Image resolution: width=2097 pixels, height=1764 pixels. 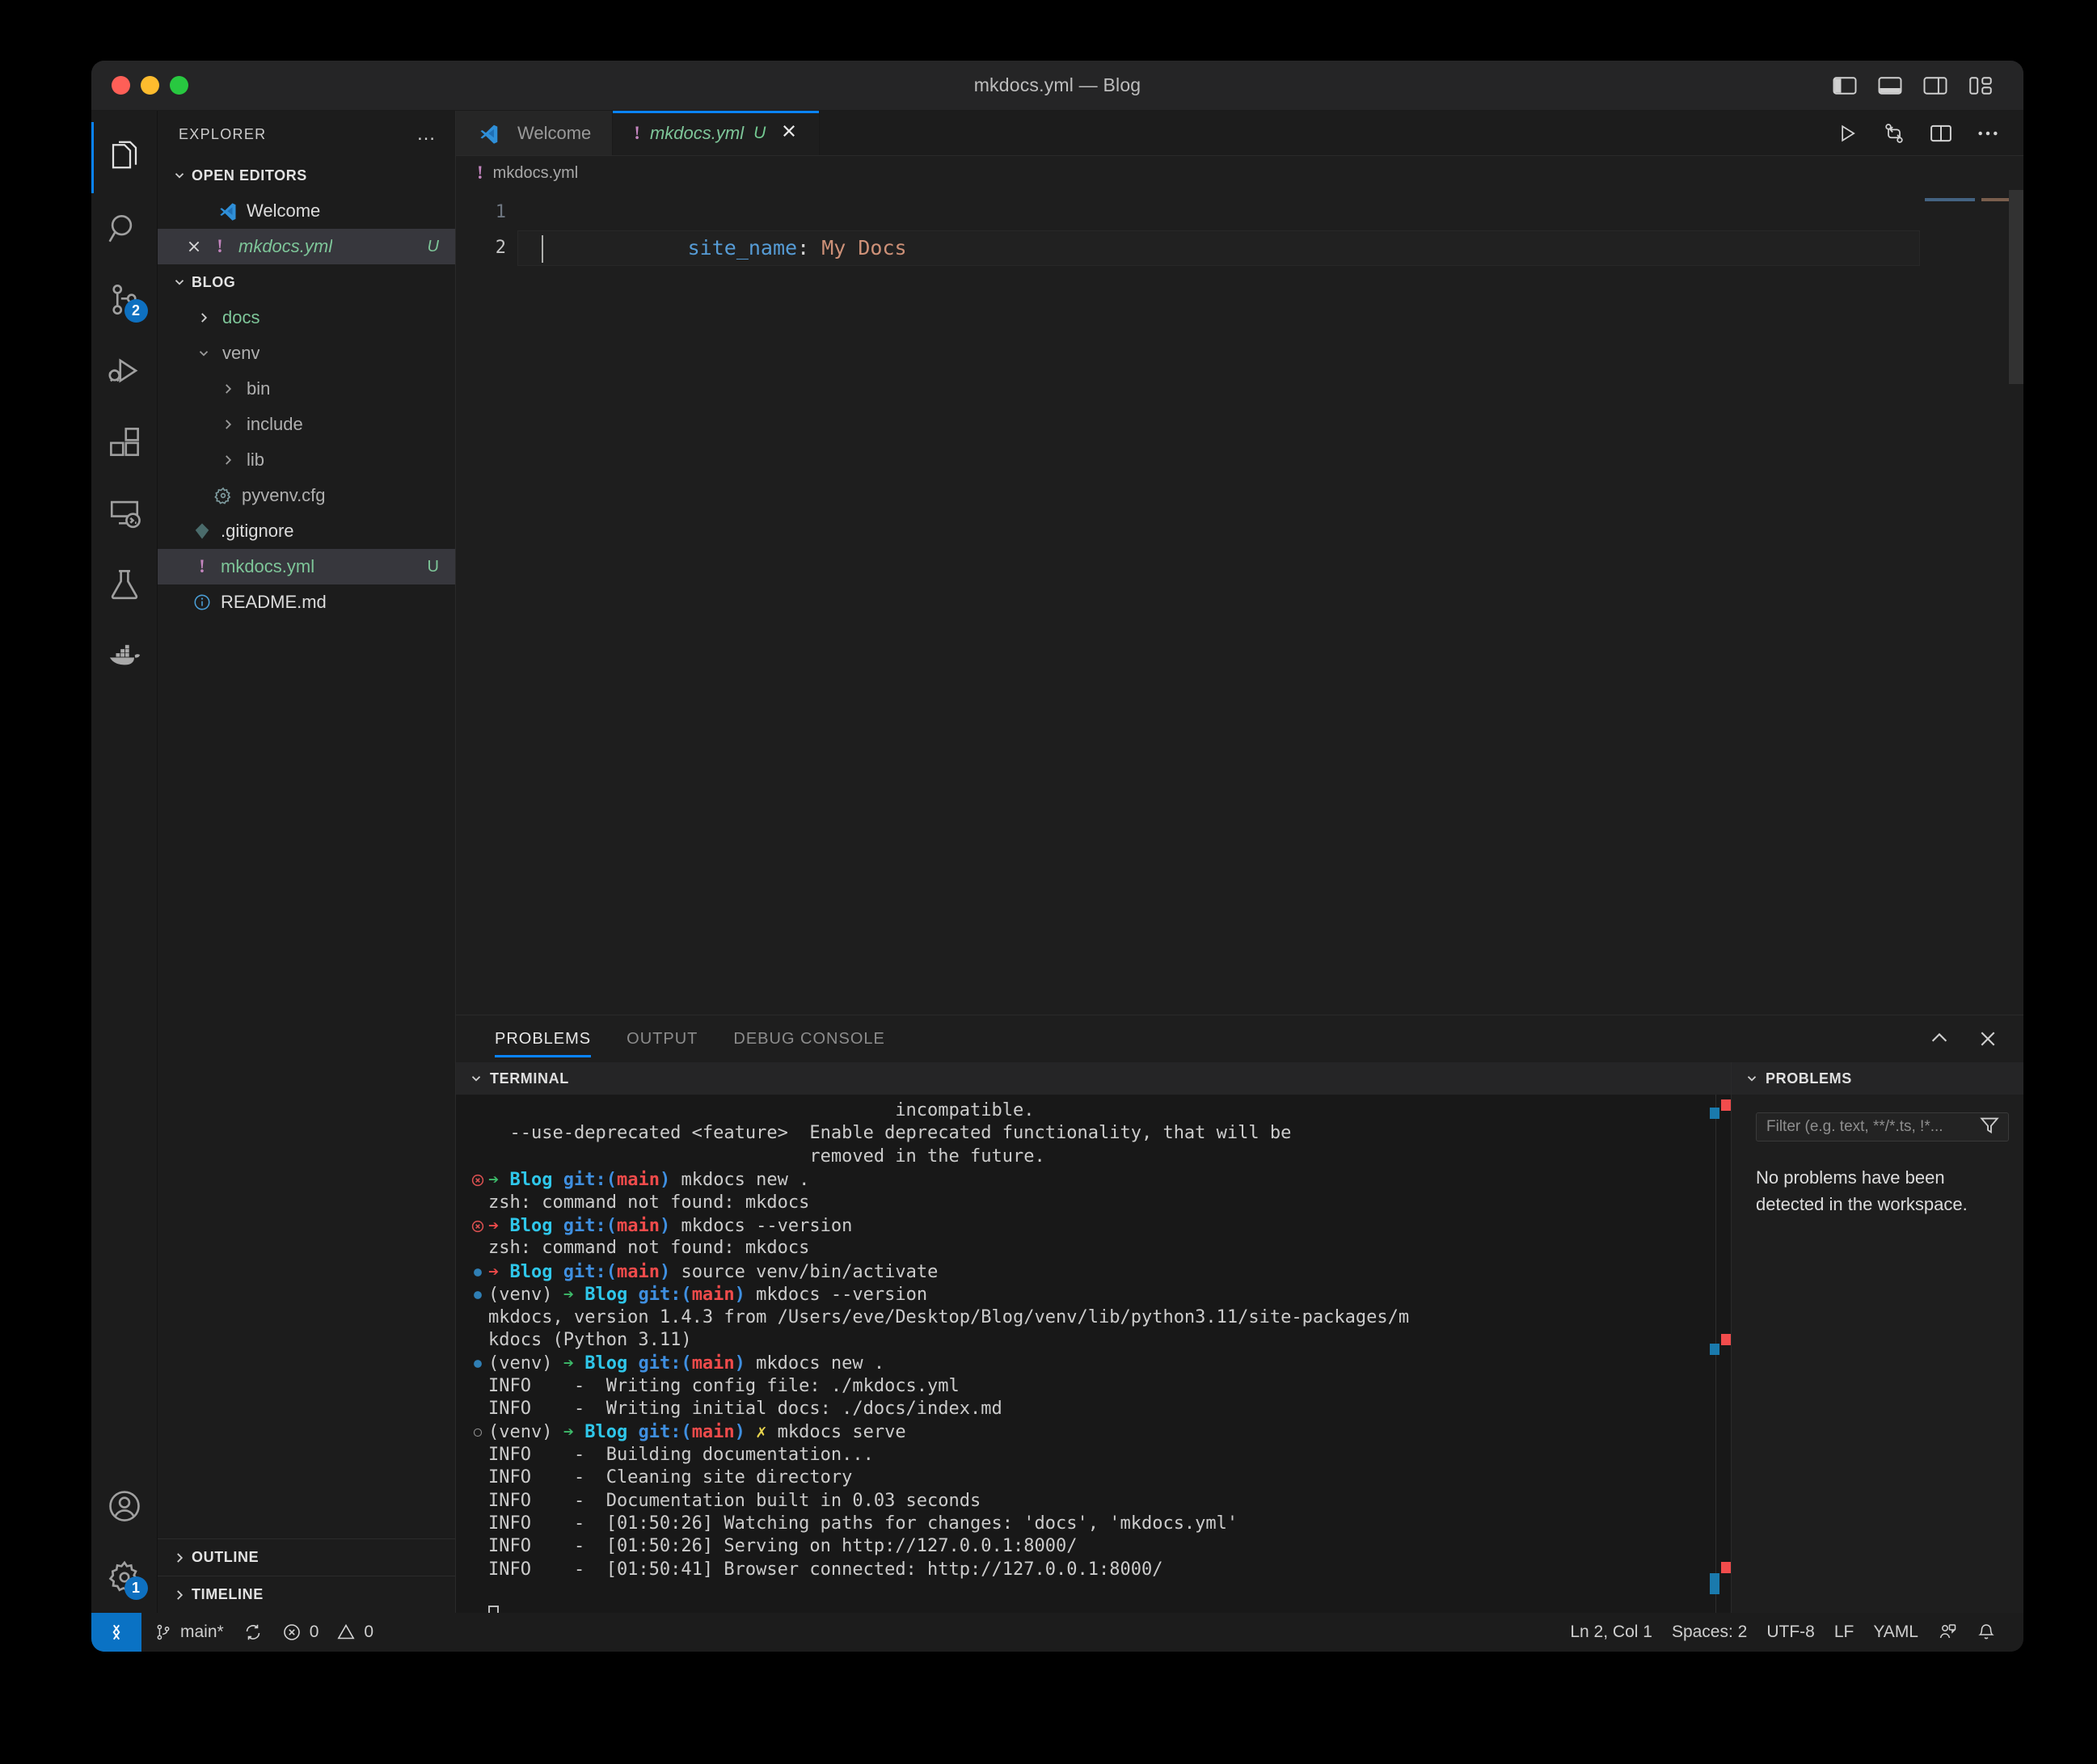 What do you see at coordinates (150, 86) in the screenshot?
I see `minimize-window-button` at bounding box center [150, 86].